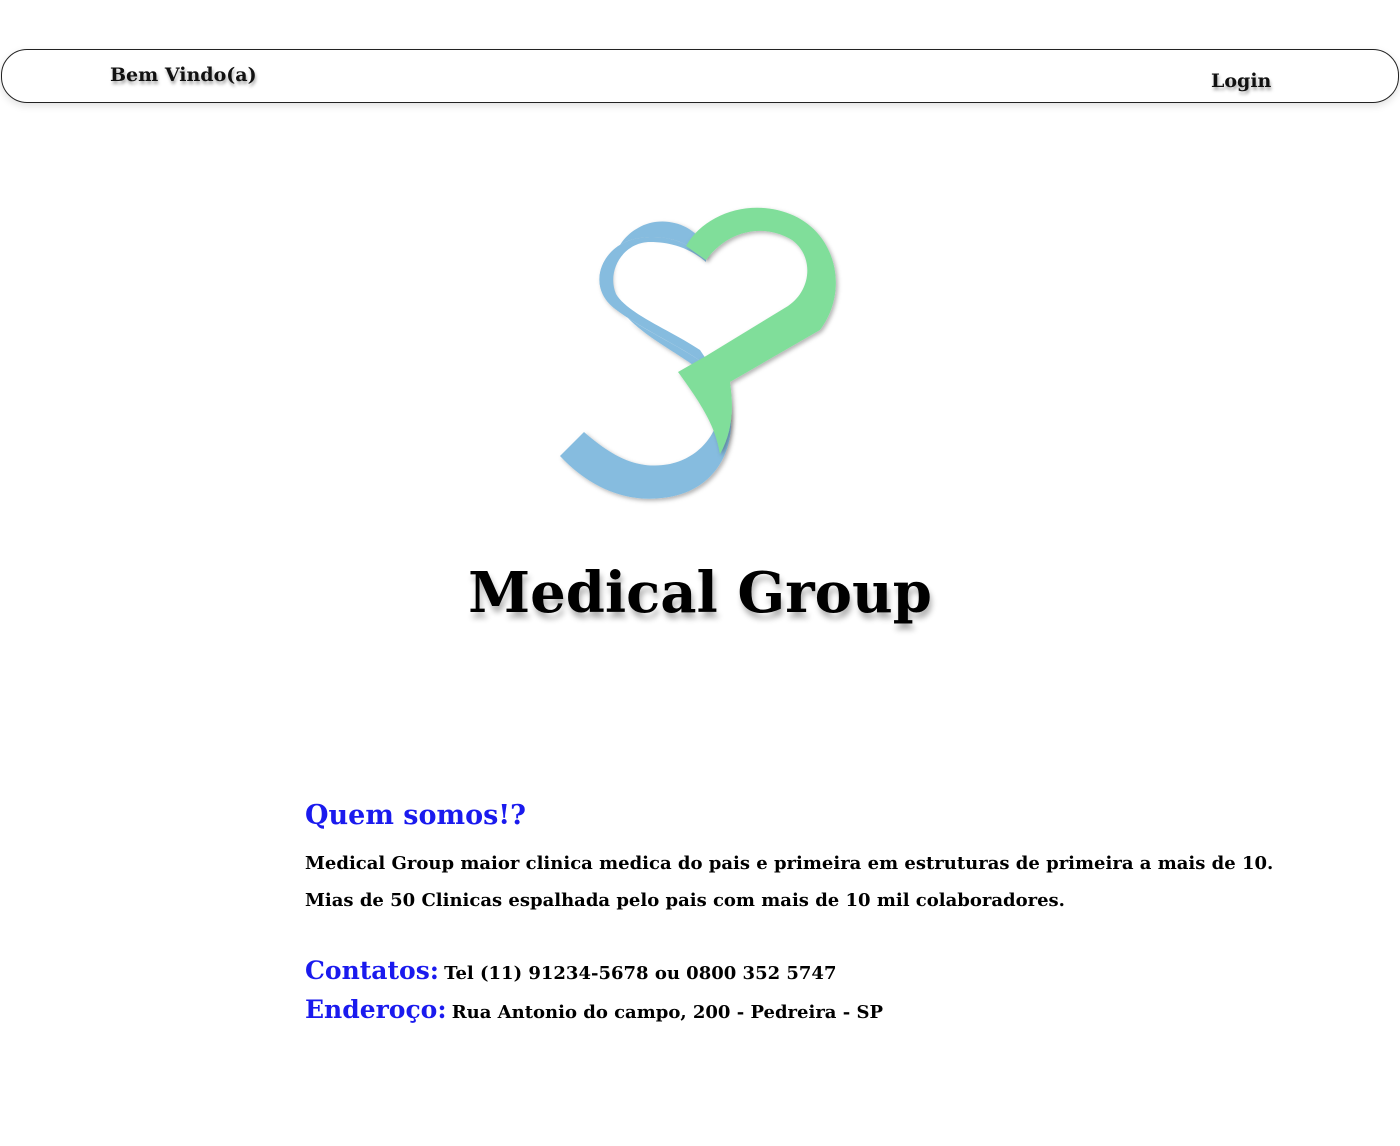 This screenshot has height=1146, width=1400. I want to click on login-link: Login, so click(1241, 81).